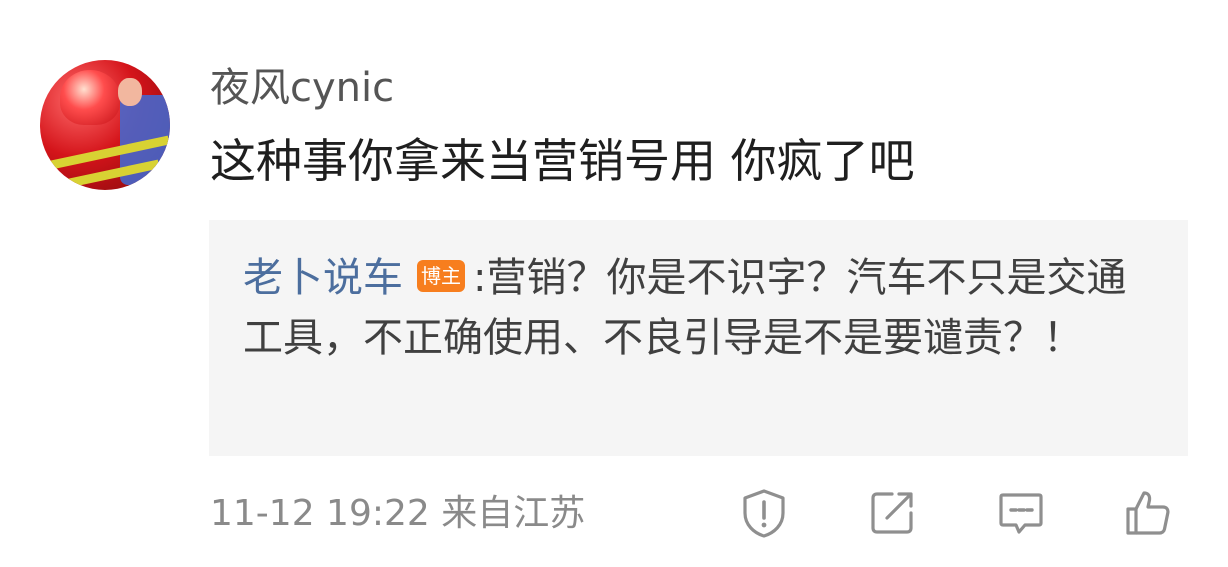 This screenshot has height=567, width=1228. I want to click on thumbs-up-icon, so click(1148, 513).